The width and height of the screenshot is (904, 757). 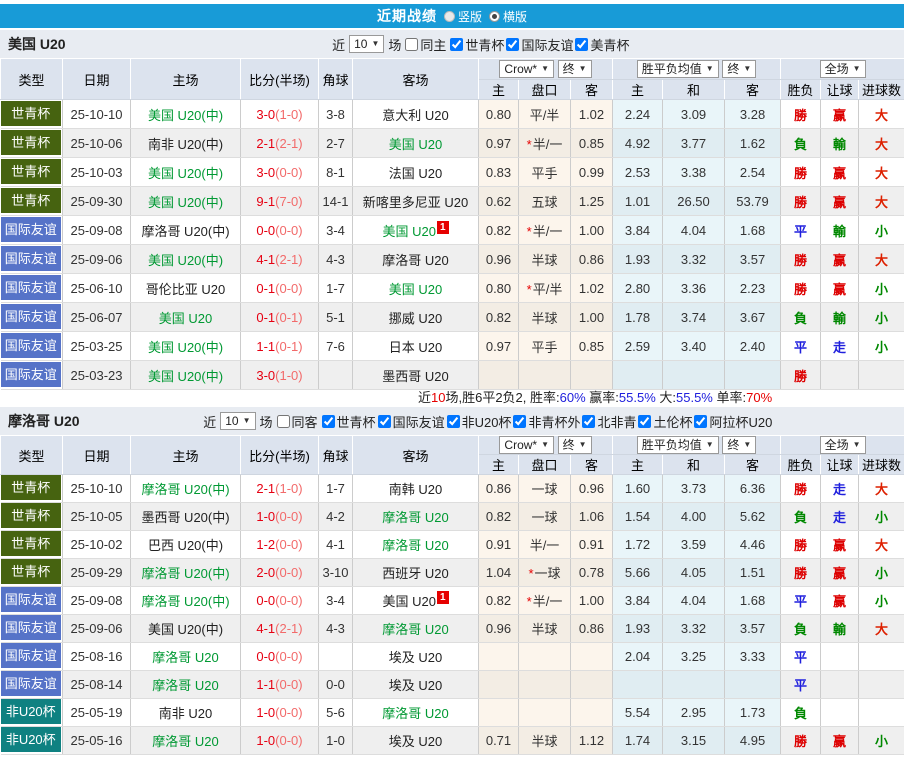 What do you see at coordinates (97, 114) in the screenshot?
I see `match-date: 25-10-10` at bounding box center [97, 114].